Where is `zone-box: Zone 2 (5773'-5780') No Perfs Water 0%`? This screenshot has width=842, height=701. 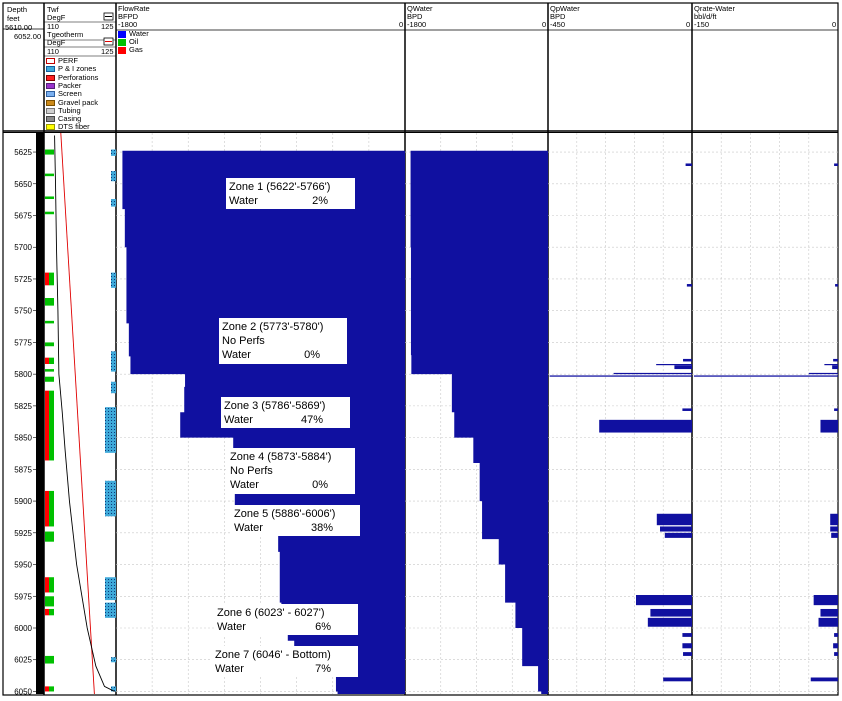 zone-box: Zone 2 (5773'-5780') No Perfs Water 0% is located at coordinates (283, 341).